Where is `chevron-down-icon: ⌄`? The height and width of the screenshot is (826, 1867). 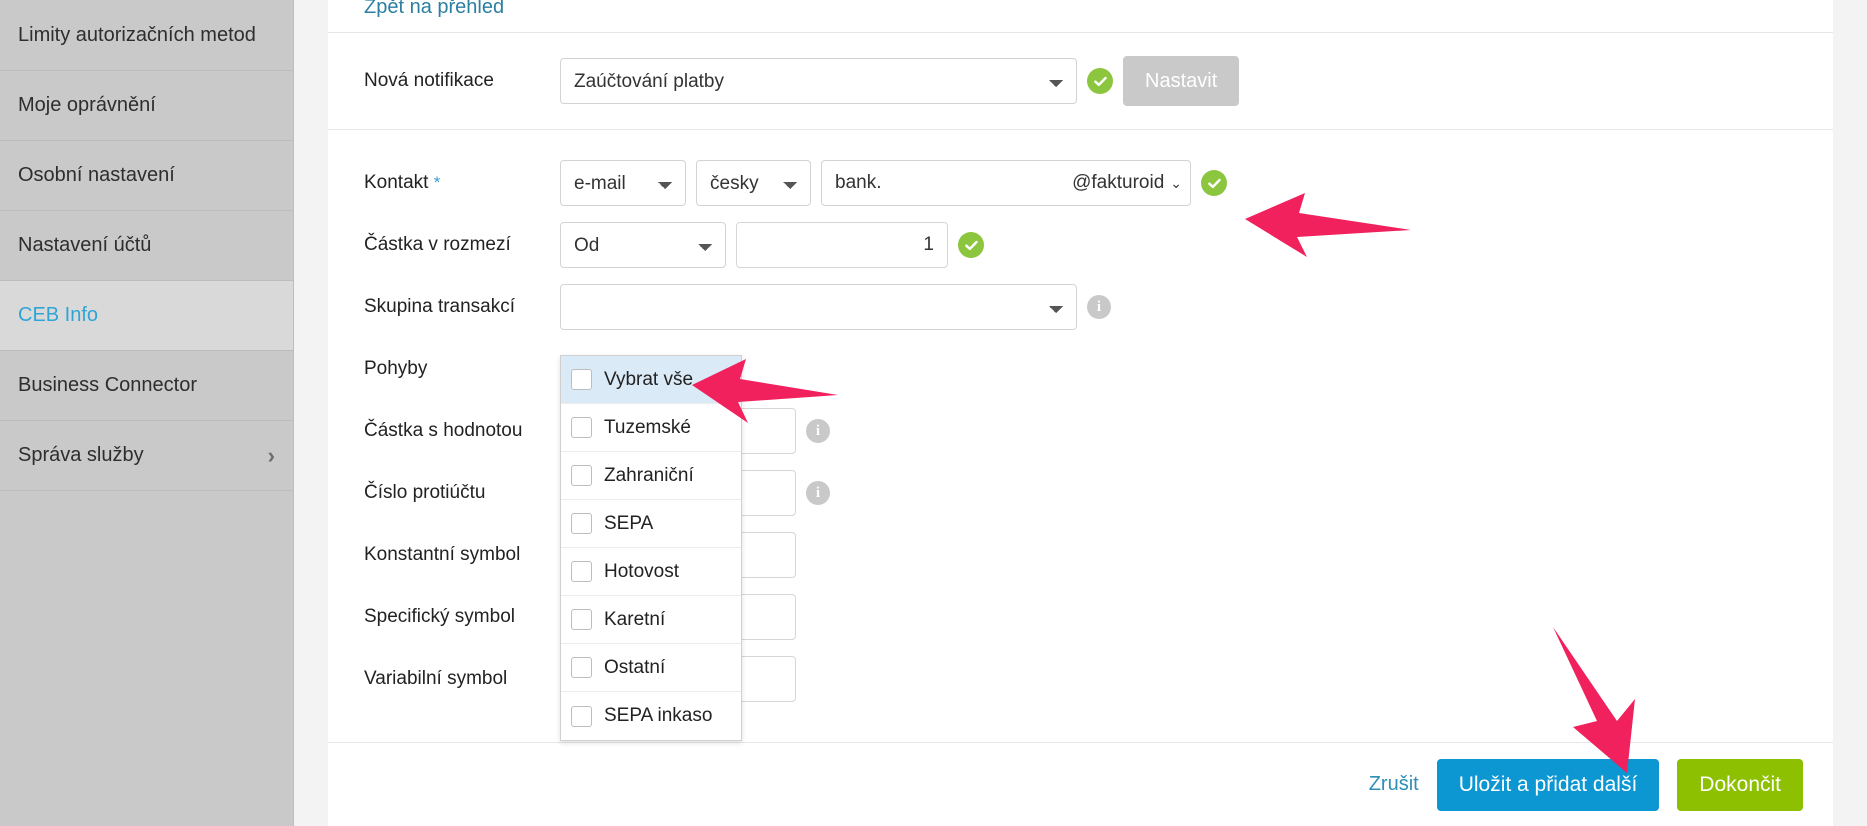 chevron-down-icon: ⌄ is located at coordinates (1176, 183).